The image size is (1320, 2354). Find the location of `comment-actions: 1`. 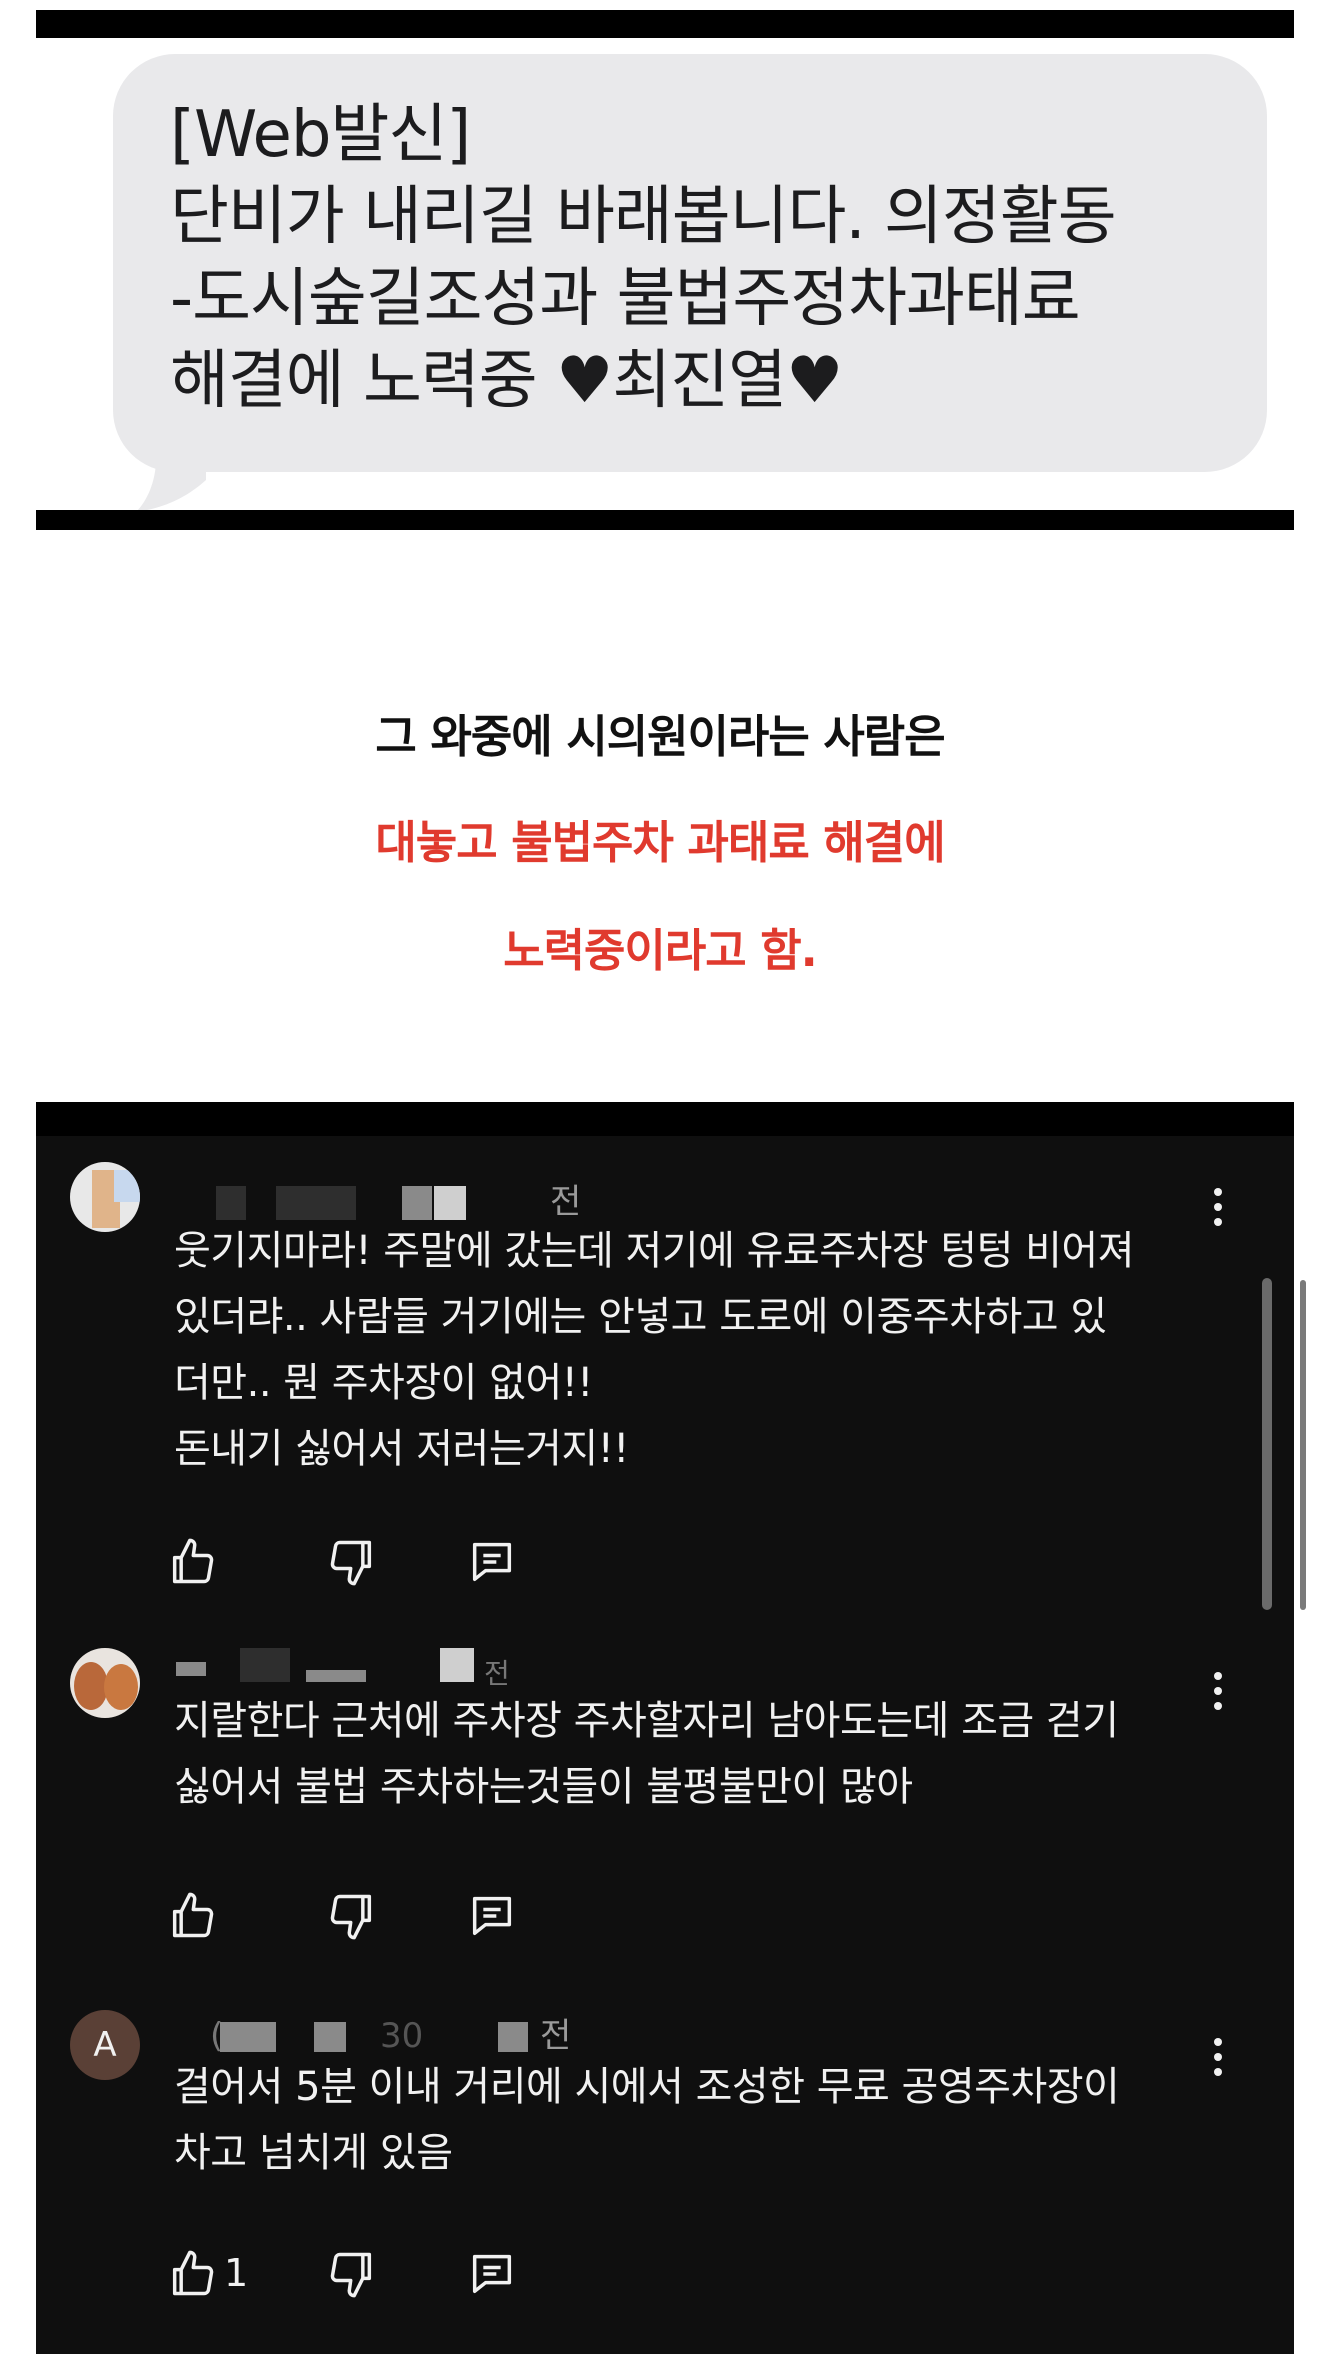

comment-actions: 1 is located at coordinates (466, 2272).